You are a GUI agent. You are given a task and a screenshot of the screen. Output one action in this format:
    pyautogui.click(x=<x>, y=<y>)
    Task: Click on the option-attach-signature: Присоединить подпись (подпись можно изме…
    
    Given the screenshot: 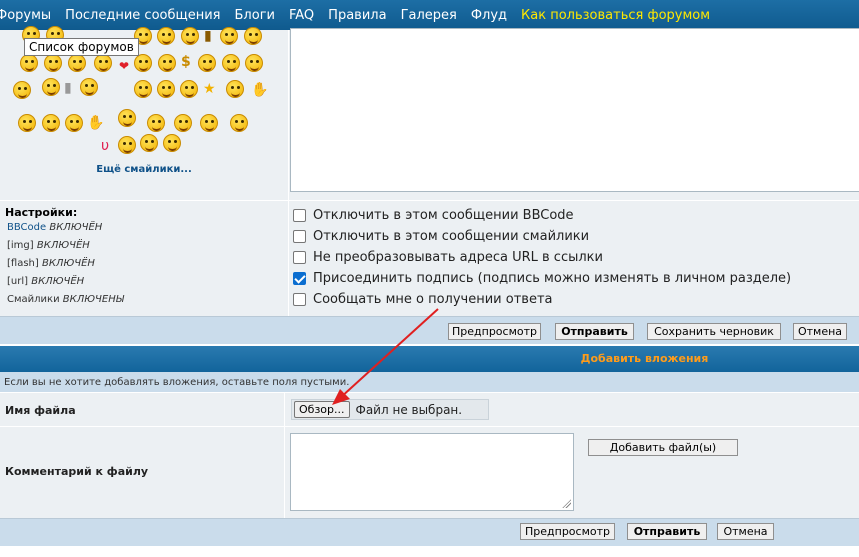 What is the action you would take?
    pyautogui.click(x=542, y=278)
    